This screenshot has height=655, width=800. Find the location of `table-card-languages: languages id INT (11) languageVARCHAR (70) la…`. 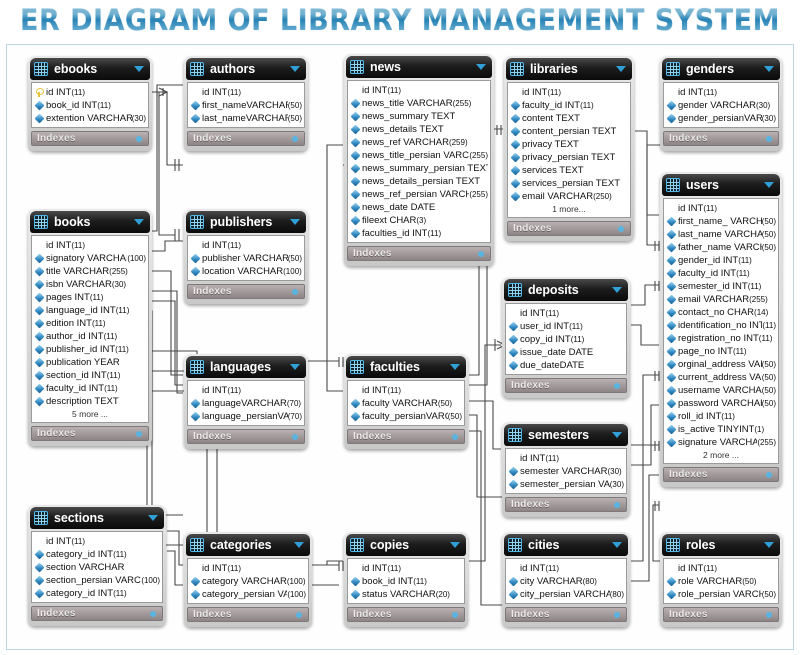

table-card-languages: languages id INT (11) languageVARCHAR (70) la… is located at coordinates (246, 401).